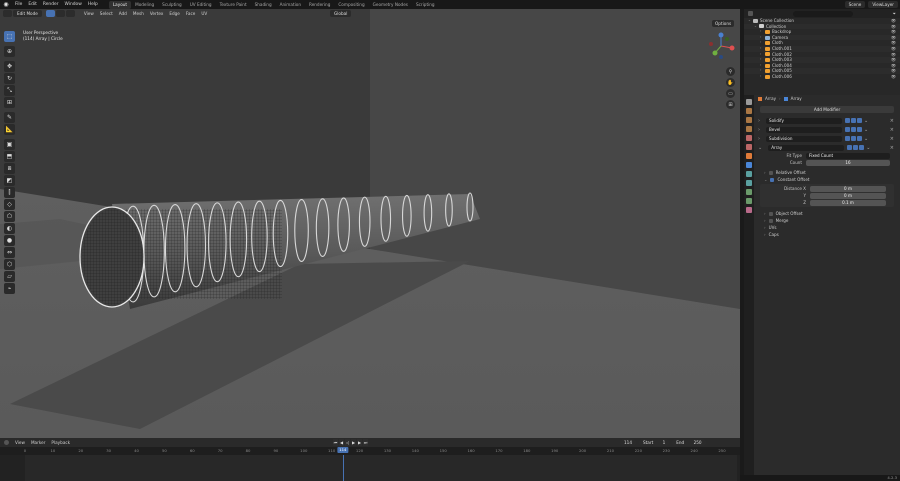  Describe the element at coordinates (848, 188) in the screenshot. I see `distance-x-field: 0 m` at that location.